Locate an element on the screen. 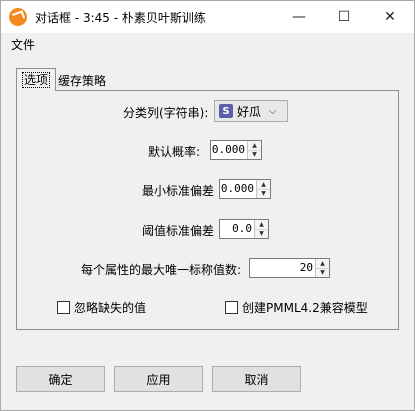  apply-button: 应用 is located at coordinates (158, 379).